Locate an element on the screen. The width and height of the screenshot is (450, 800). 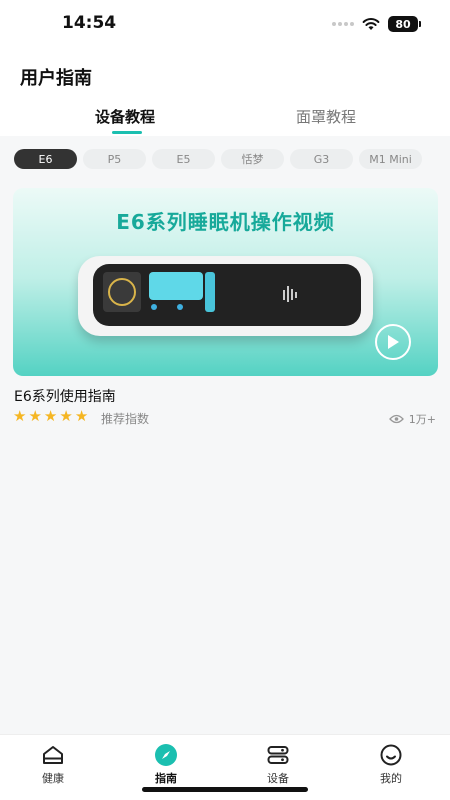
chip-tianmeng: 恬梦 is located at coordinates (252, 159).